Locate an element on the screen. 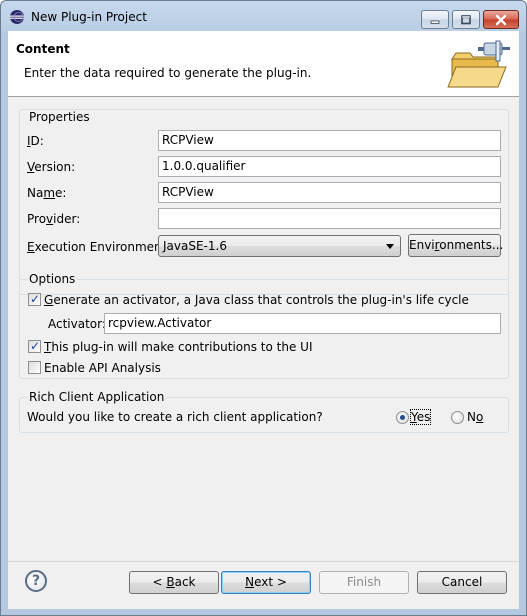  radio-selected-dot is located at coordinates (402, 417).